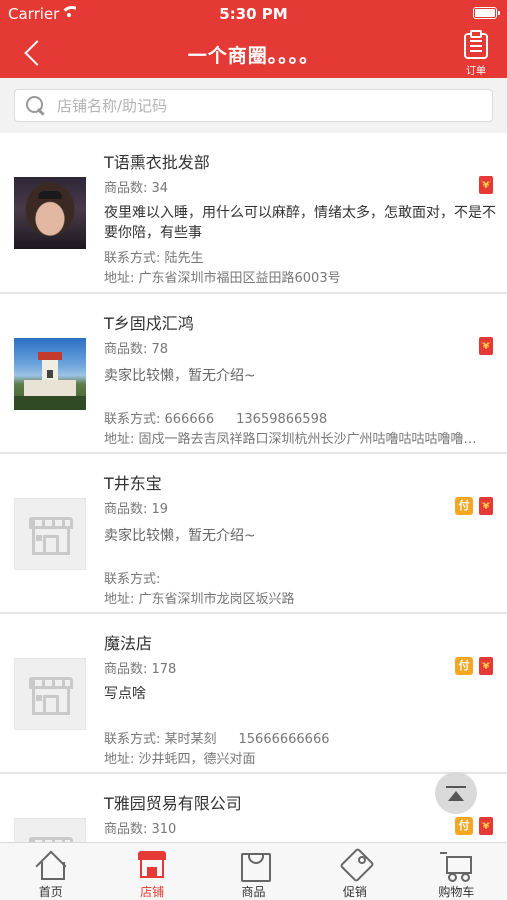 The height and width of the screenshot is (900, 507). Describe the element at coordinates (140, 829) in the screenshot. I see `product-count: 商品数: 310` at that location.